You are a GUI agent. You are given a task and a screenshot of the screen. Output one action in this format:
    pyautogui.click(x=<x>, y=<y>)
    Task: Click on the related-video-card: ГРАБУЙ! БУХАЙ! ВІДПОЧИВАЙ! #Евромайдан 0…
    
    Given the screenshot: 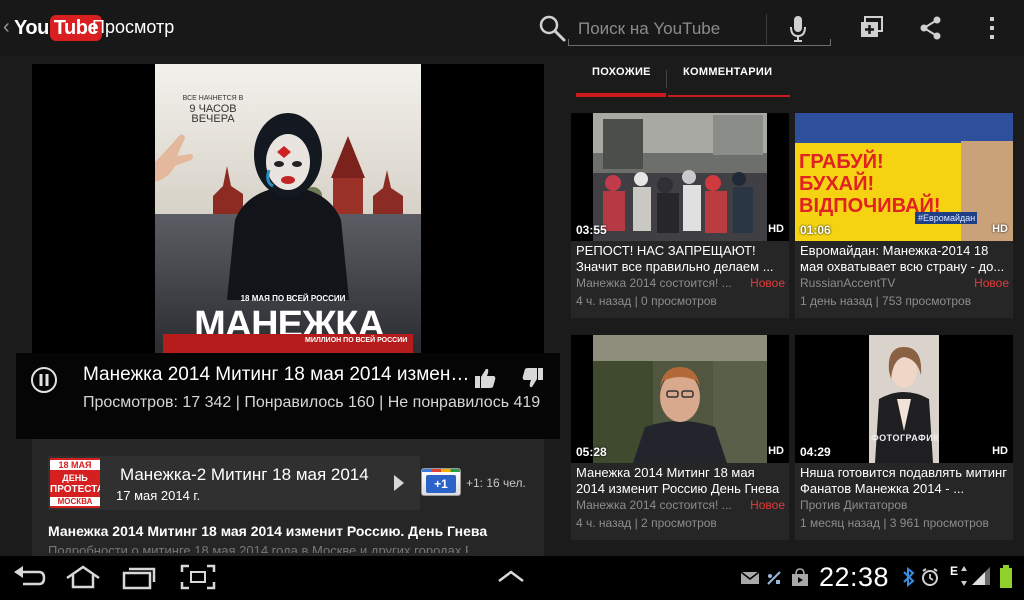 What is the action you would take?
    pyautogui.click(x=904, y=215)
    